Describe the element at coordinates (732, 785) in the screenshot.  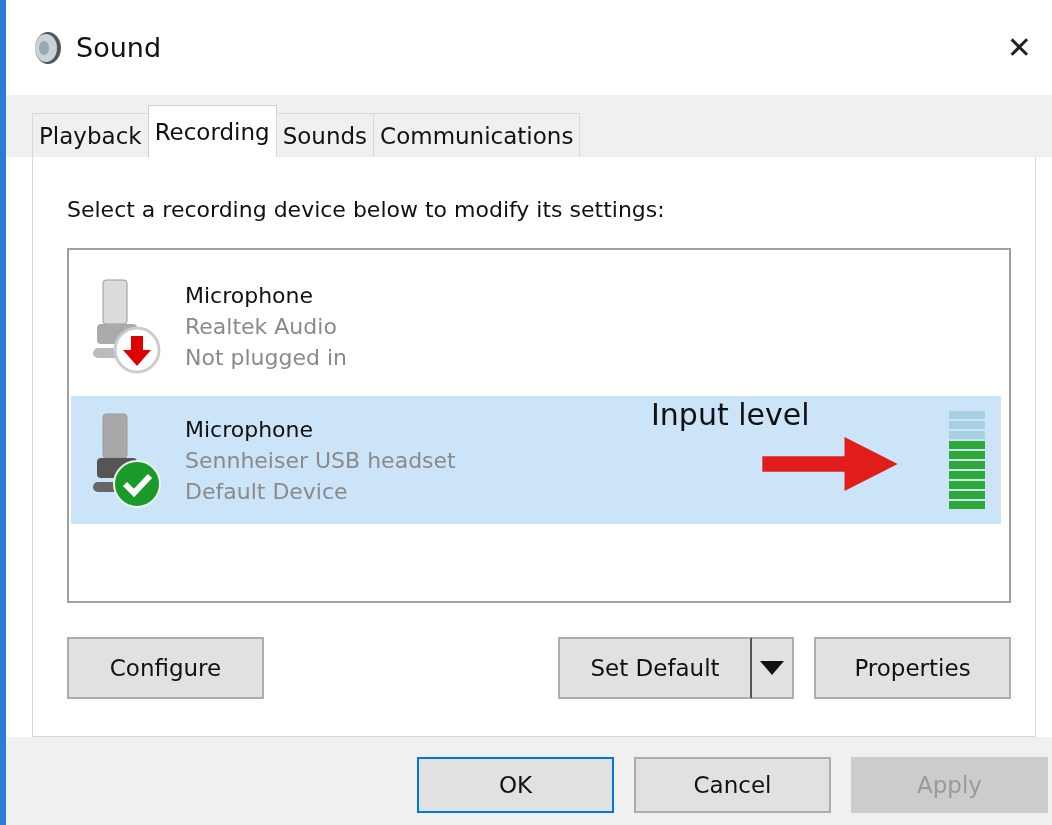
I see `dialog-button: Cancel` at that location.